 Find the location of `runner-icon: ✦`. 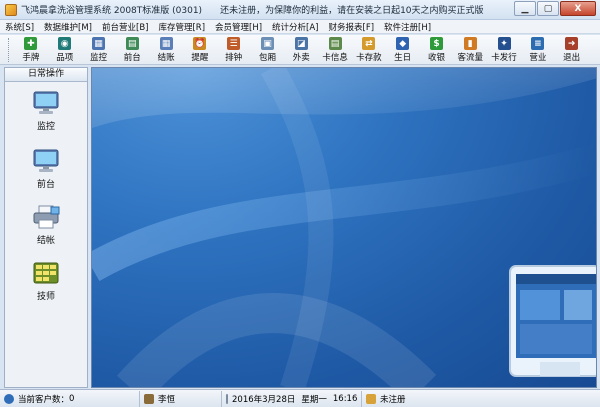

runner-icon: ✦ is located at coordinates (504, 43).